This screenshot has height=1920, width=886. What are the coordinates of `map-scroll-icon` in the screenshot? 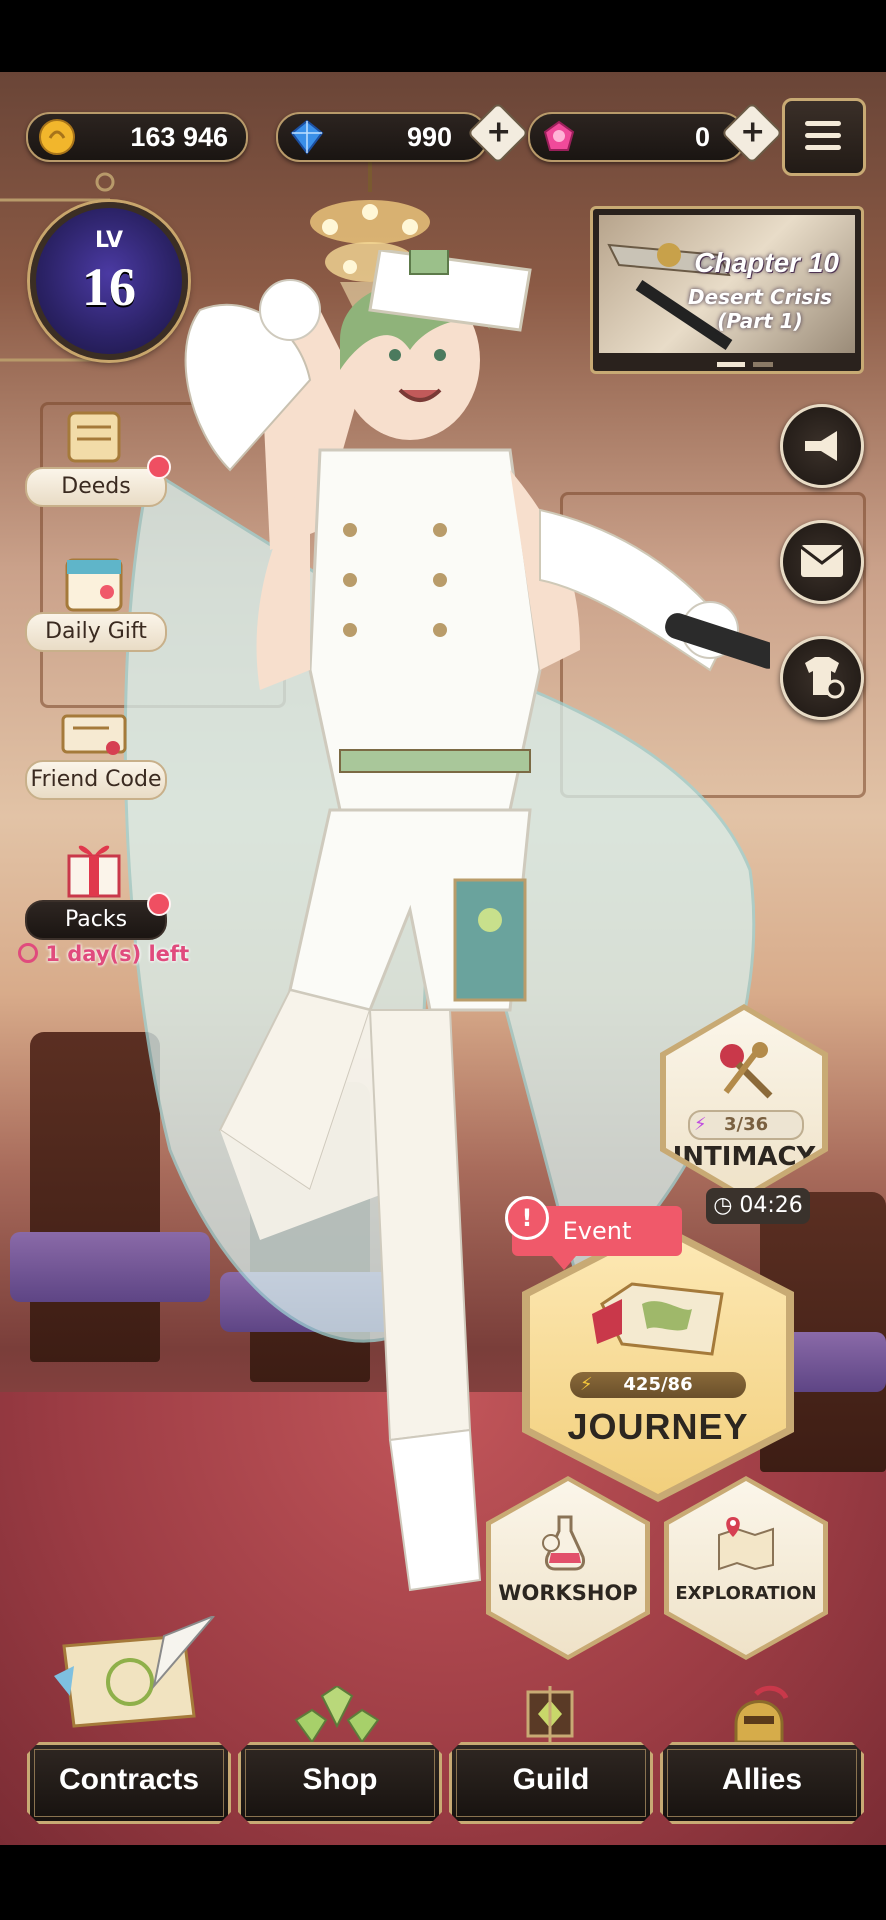 It's located at (658, 1319).